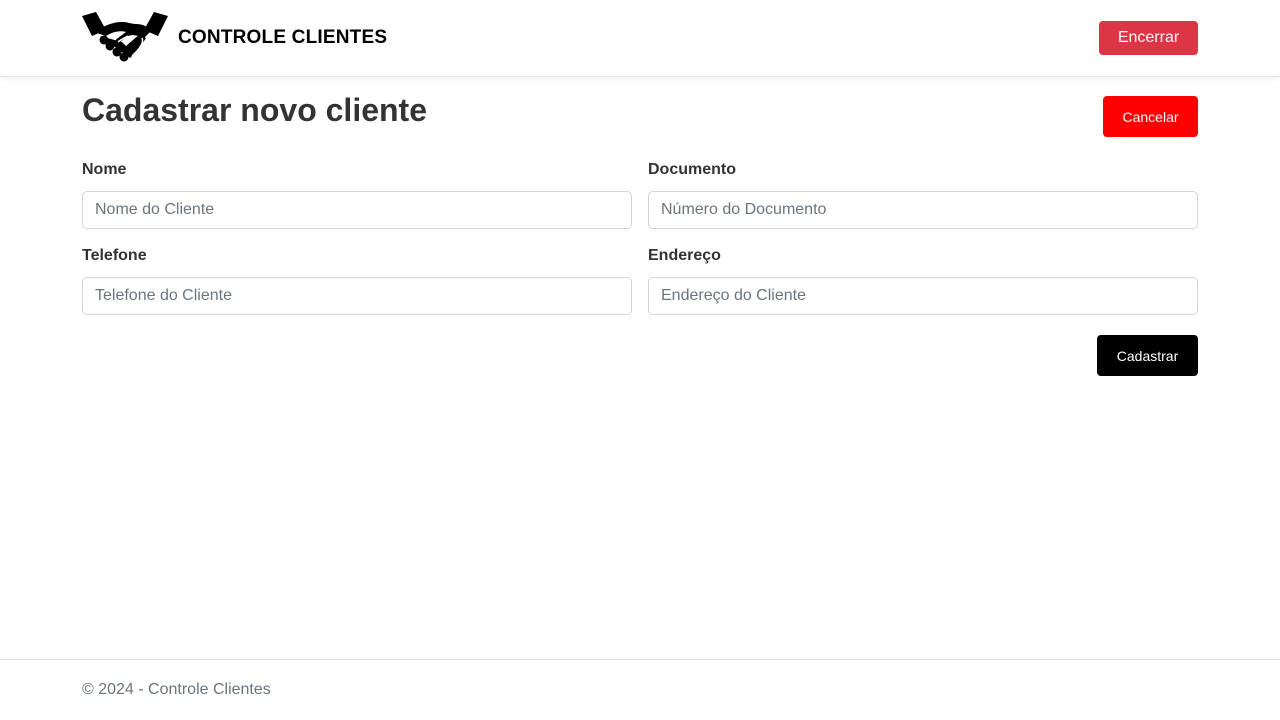 This screenshot has height=720, width=1280. What do you see at coordinates (923, 296) in the screenshot?
I see `endereco-input` at bounding box center [923, 296].